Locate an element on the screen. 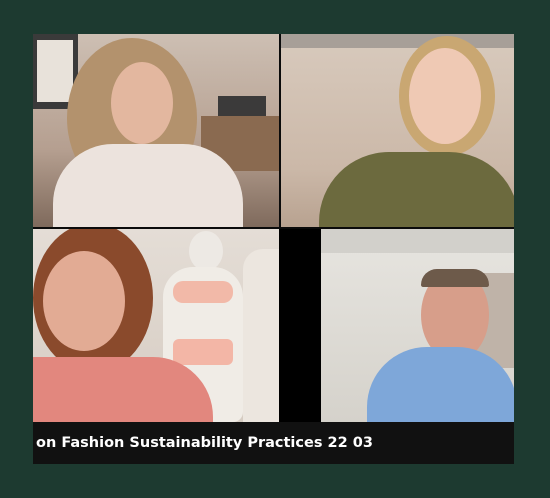  blouse is located at coordinates (123, 389).